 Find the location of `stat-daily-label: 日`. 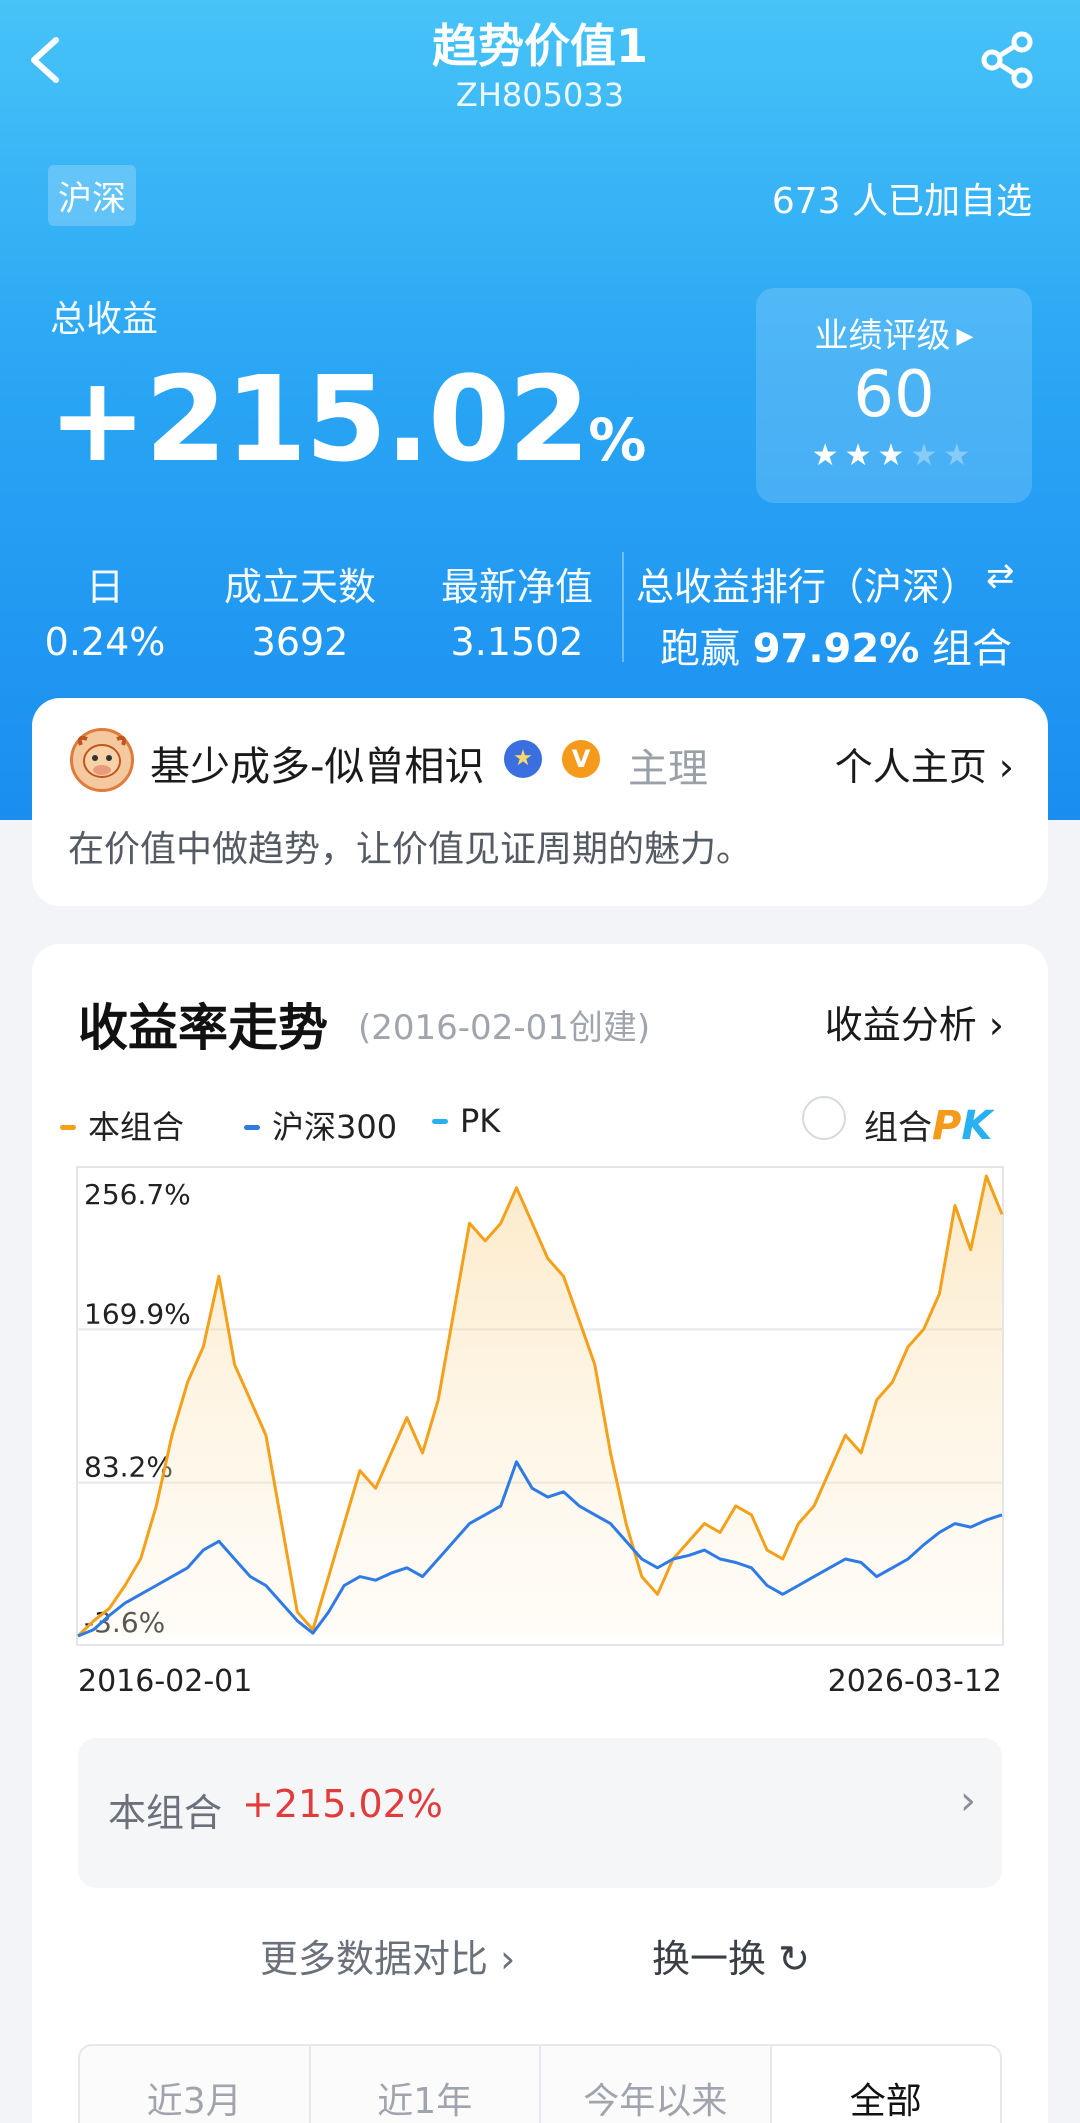

stat-daily-label: 日 is located at coordinates (104, 587).